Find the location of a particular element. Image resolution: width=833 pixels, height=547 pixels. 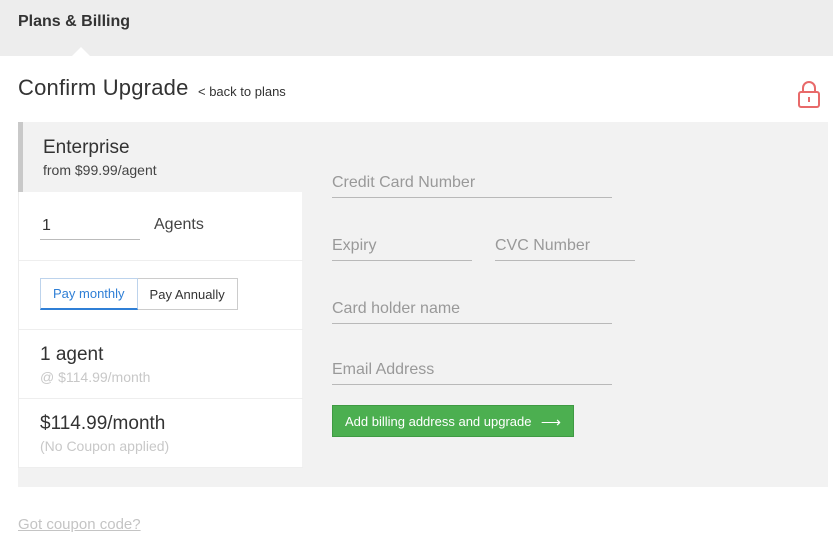

agents-count-input is located at coordinates (90, 226).